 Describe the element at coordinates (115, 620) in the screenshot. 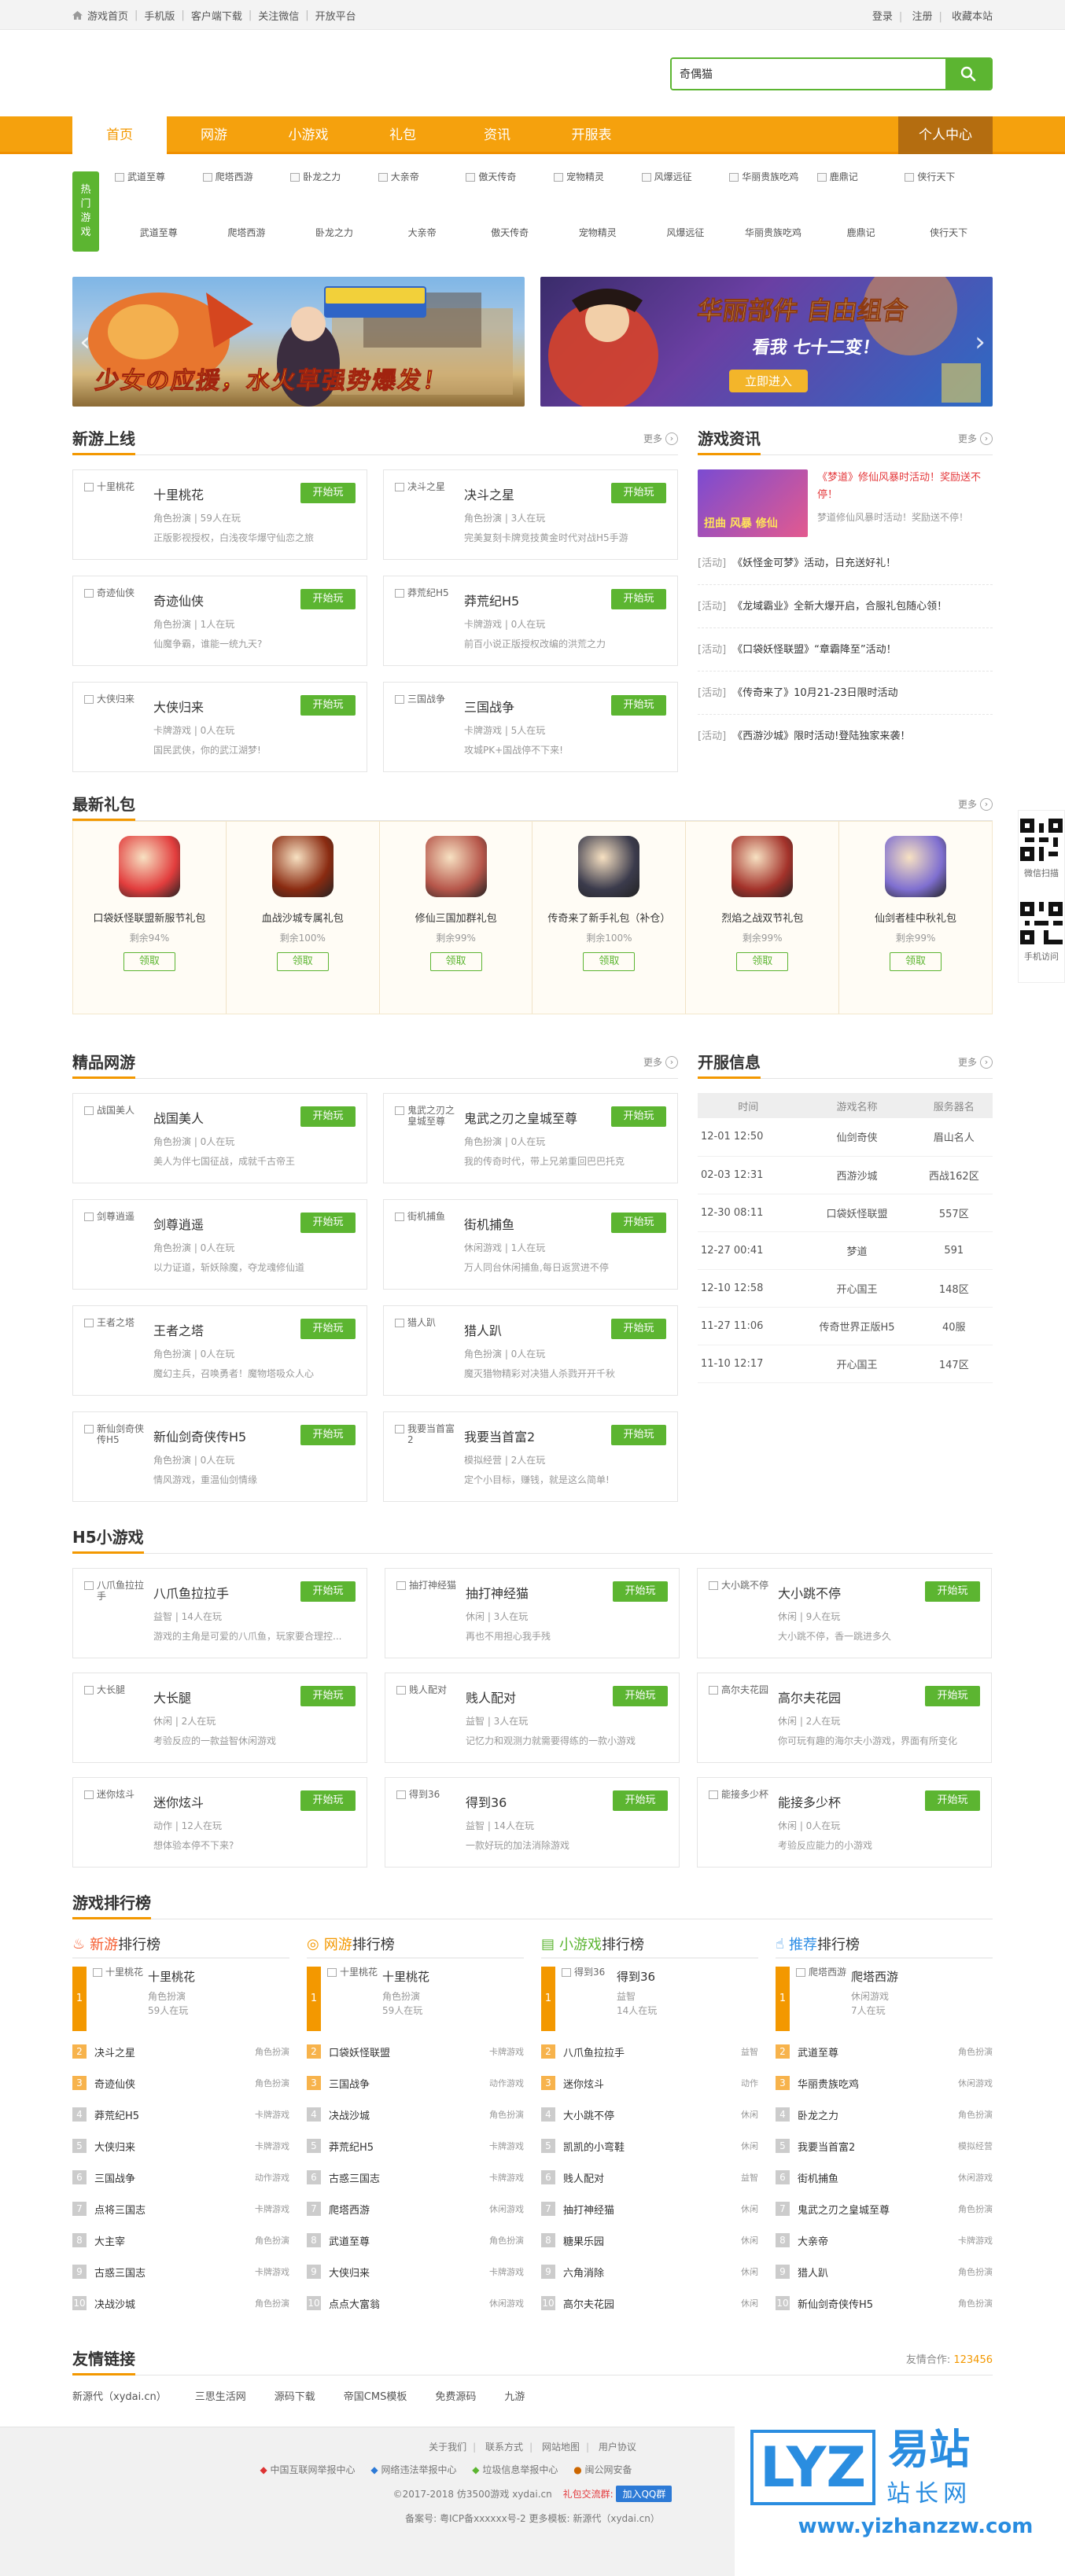

I see `game-thumbnail: 奇迹仙侠` at that location.